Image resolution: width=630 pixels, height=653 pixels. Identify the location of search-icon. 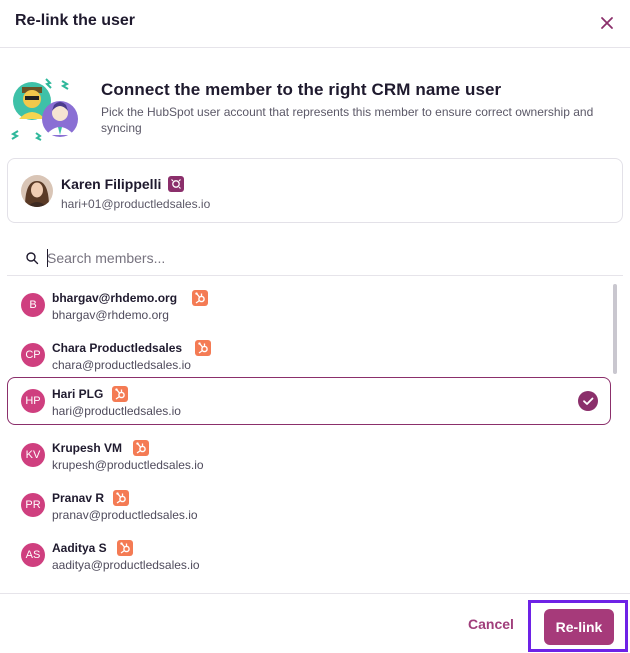
(32, 258).